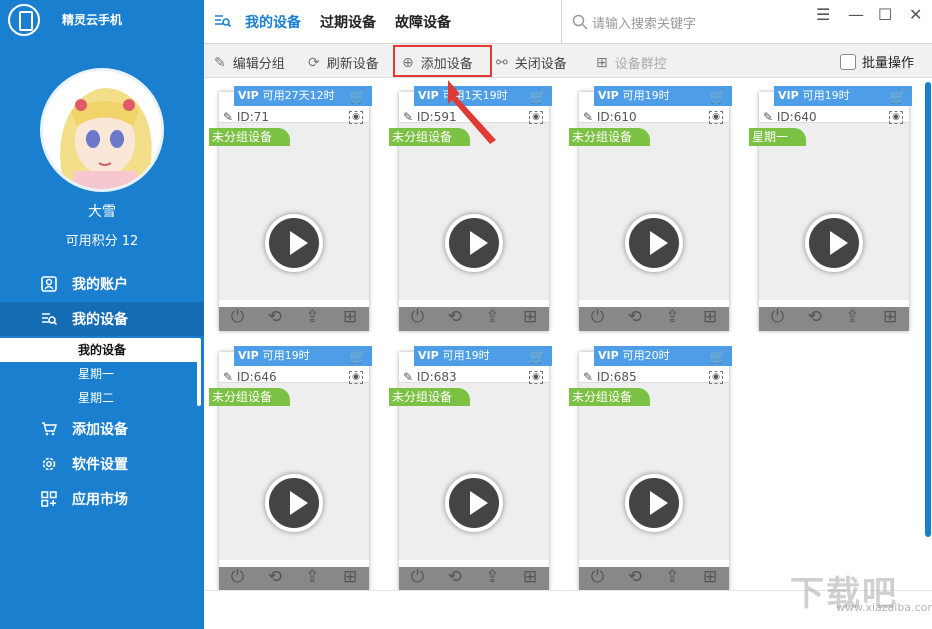  I want to click on main-scrollbar, so click(928, 309).